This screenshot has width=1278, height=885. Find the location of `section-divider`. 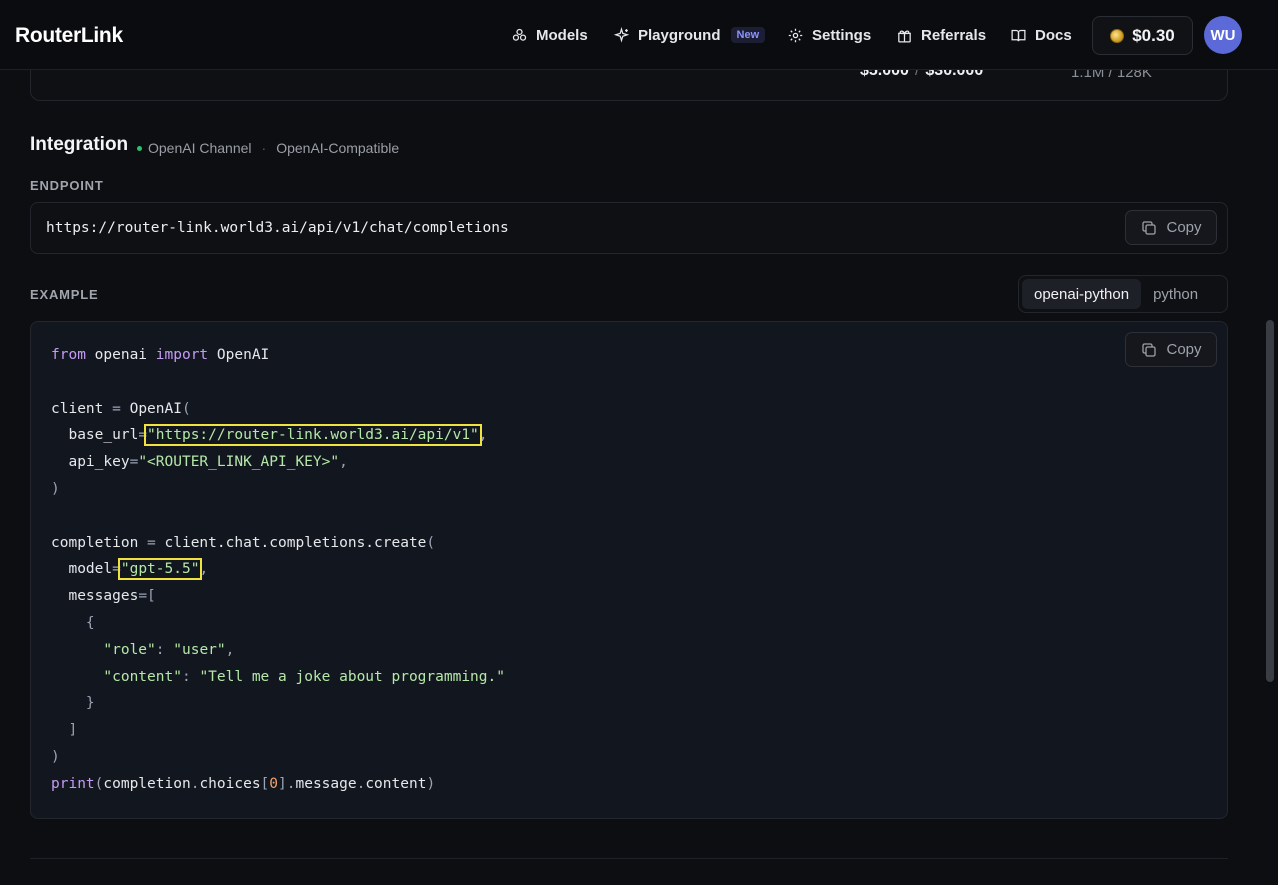

section-divider is located at coordinates (629, 858).